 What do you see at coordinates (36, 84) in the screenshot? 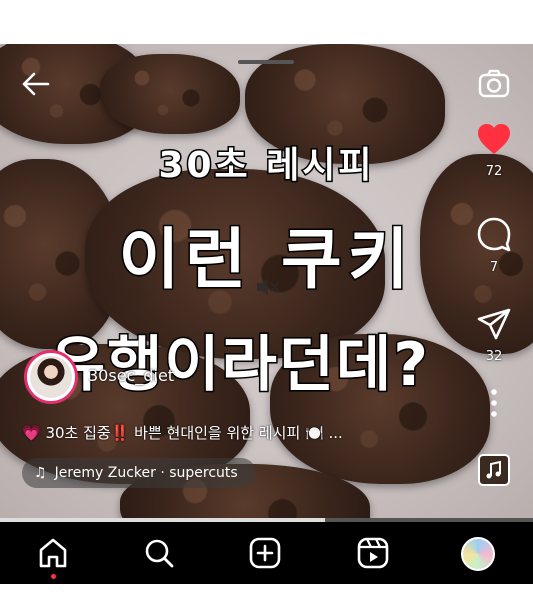
I see `back-arrow-icon` at bounding box center [36, 84].